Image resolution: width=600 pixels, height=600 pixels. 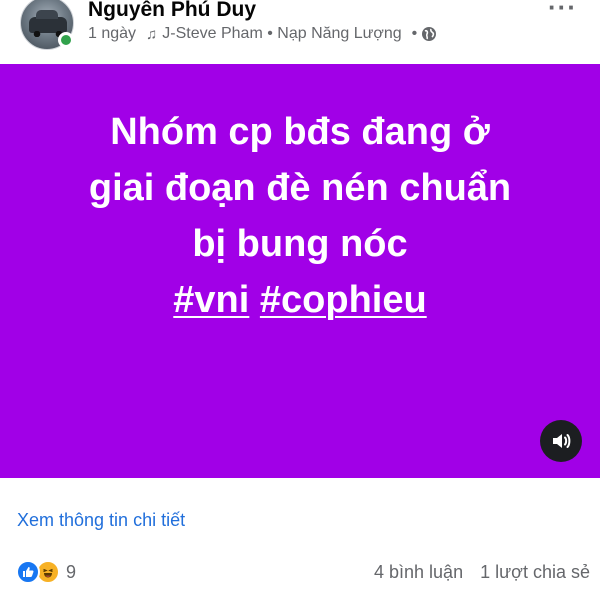 What do you see at coordinates (28, 572) in the screenshot?
I see `like-icon` at bounding box center [28, 572].